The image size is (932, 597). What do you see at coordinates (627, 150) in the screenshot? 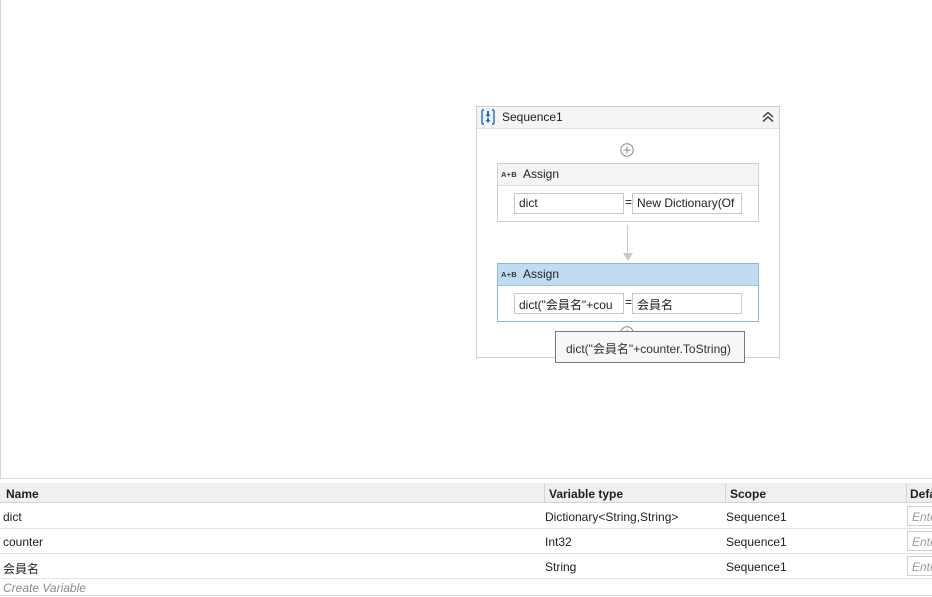
I see `add-activity-plus-icon` at bounding box center [627, 150].